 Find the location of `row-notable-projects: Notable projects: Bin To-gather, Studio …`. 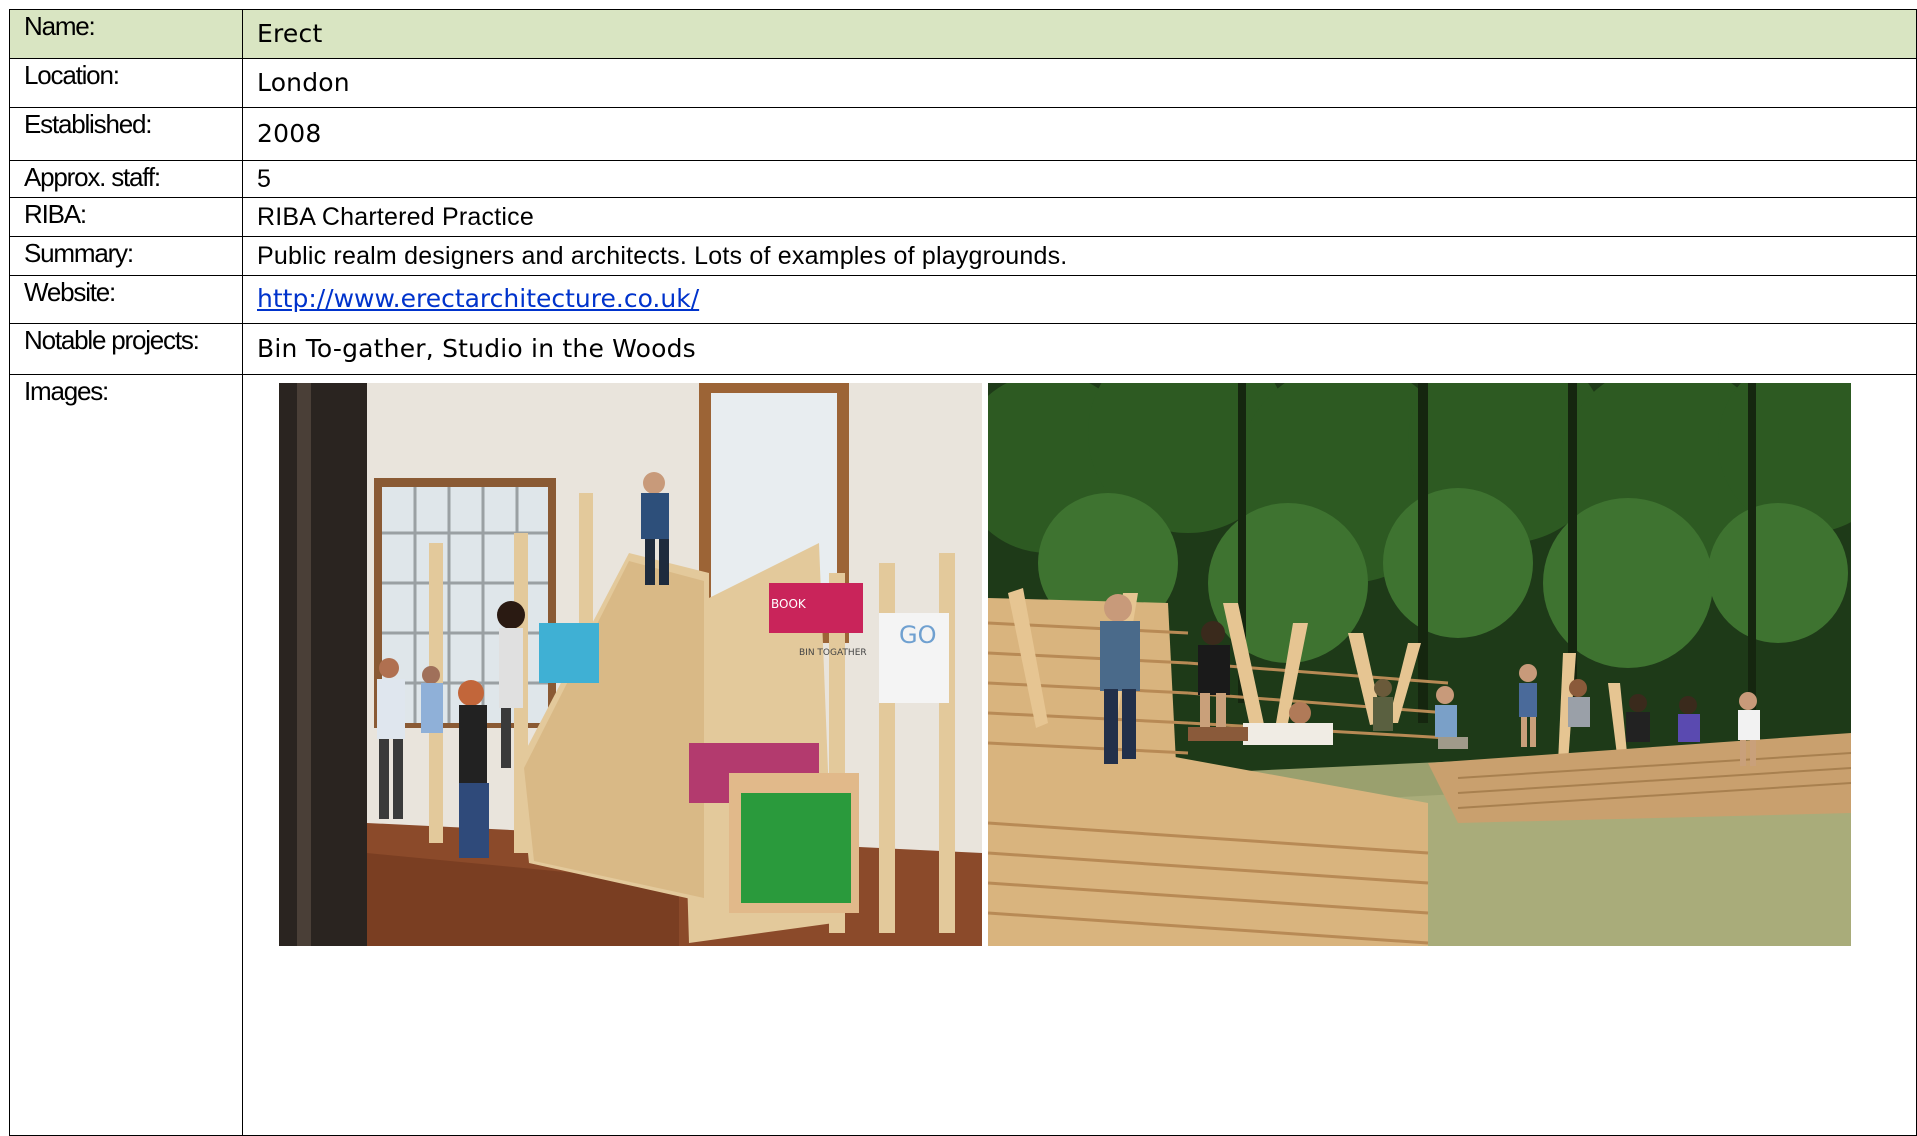

row-notable-projects: Notable projects: Bin To-gather, Studio … is located at coordinates (963, 349).